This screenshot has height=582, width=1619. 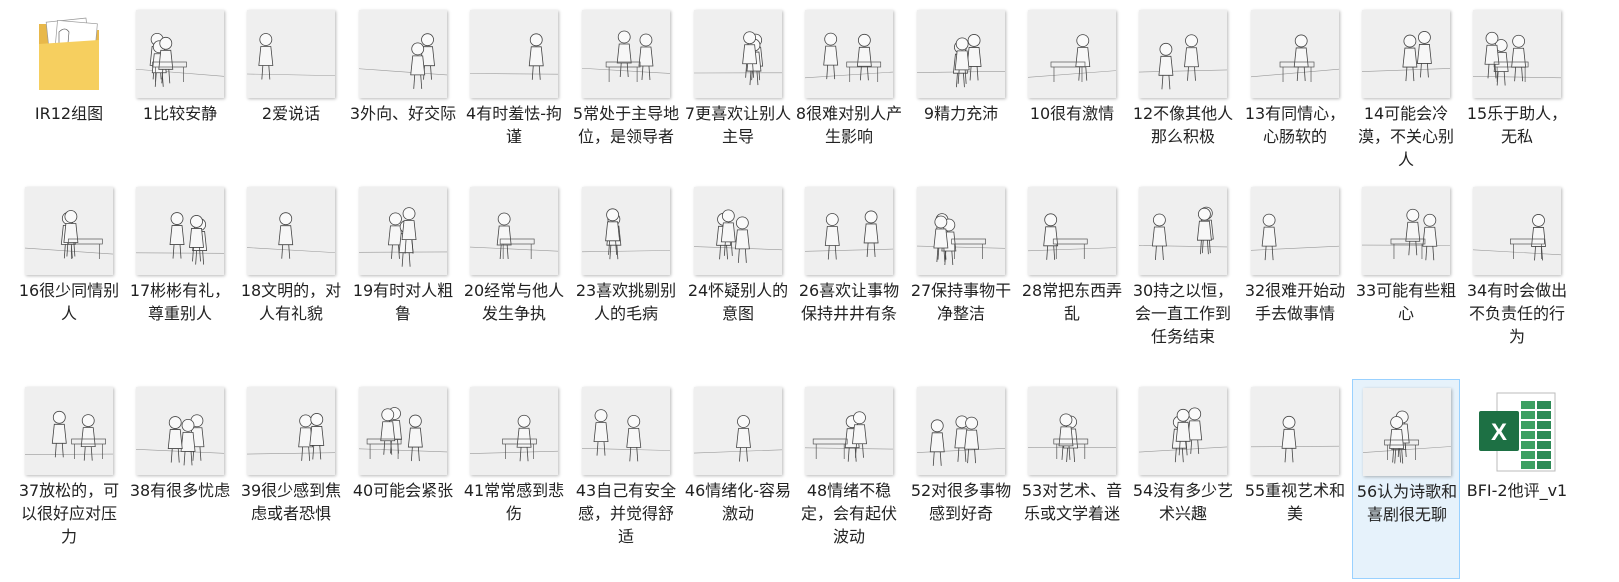 What do you see at coordinates (69, 88) in the screenshot?
I see `folder-item: IR12组图` at bounding box center [69, 88].